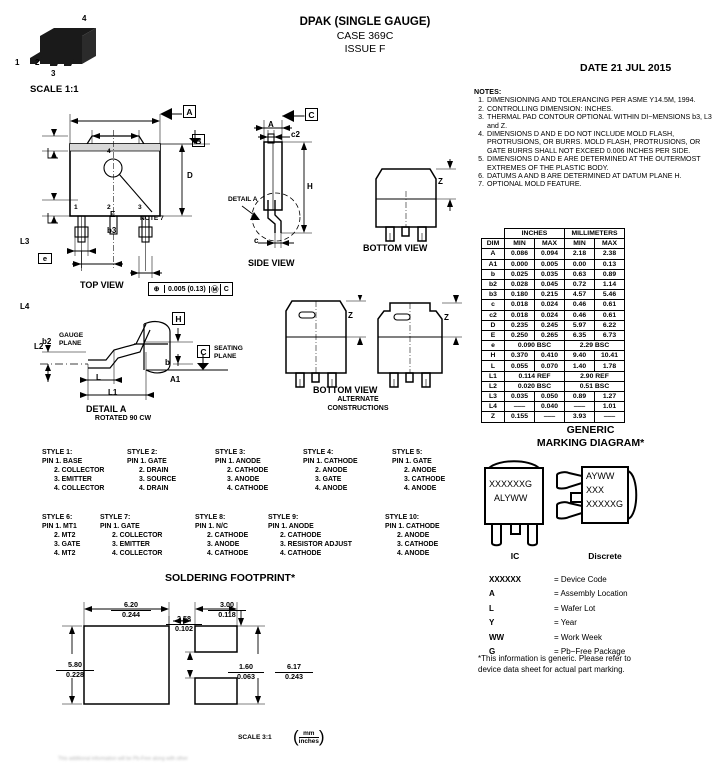 Image resolution: width=715 pixels, height=769 pixels. Describe the element at coordinates (579, 366) in the screenshot. I see `table-cell: 1.40` at that location.